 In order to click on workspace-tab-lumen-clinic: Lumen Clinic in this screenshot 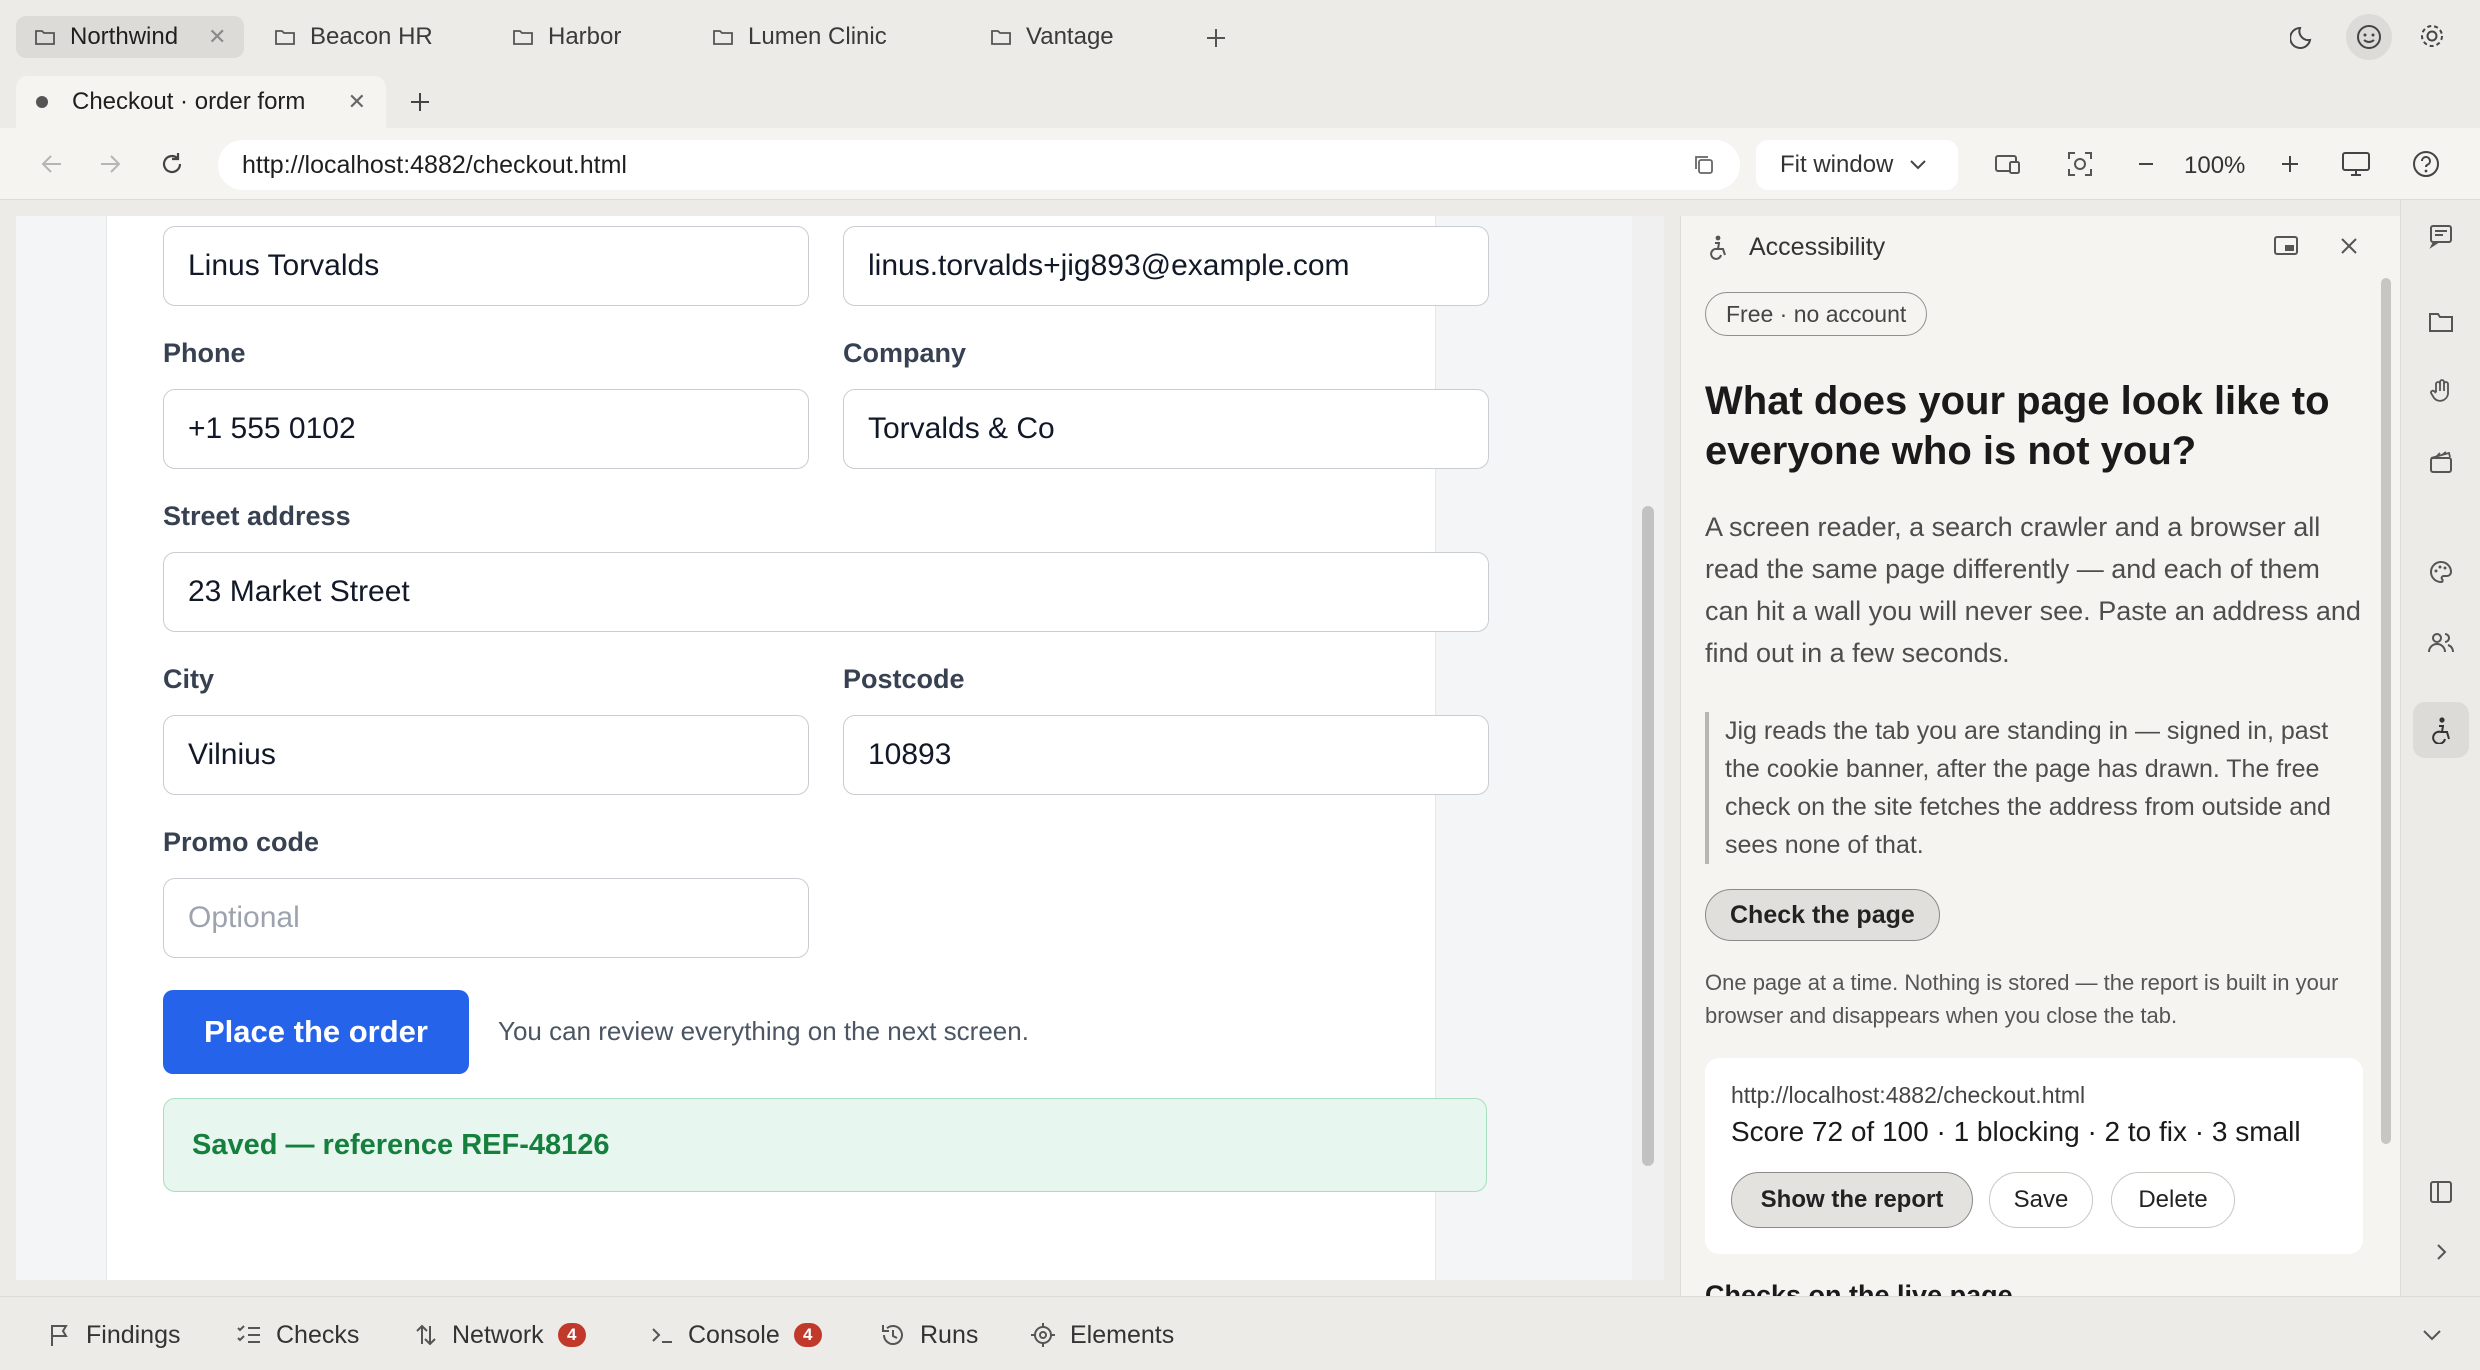, I will do `click(799, 37)`.